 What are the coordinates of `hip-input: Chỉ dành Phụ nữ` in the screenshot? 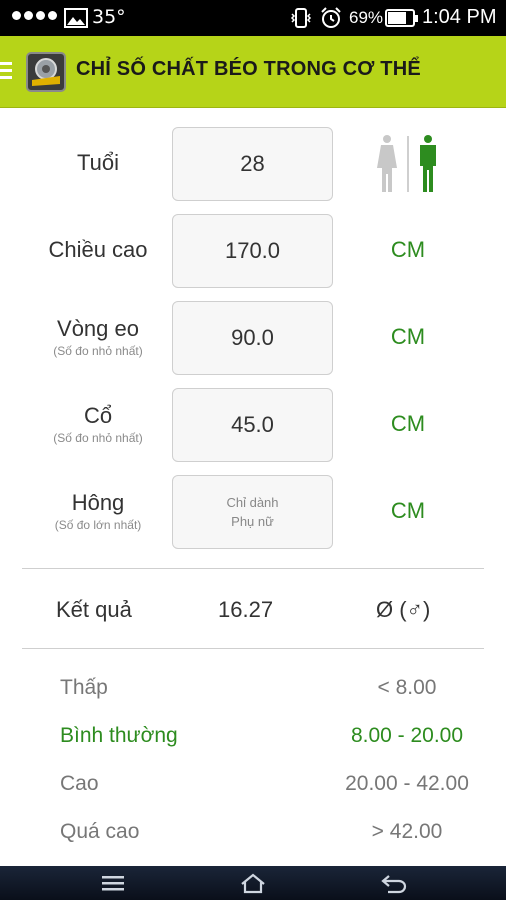 It's located at (252, 512).